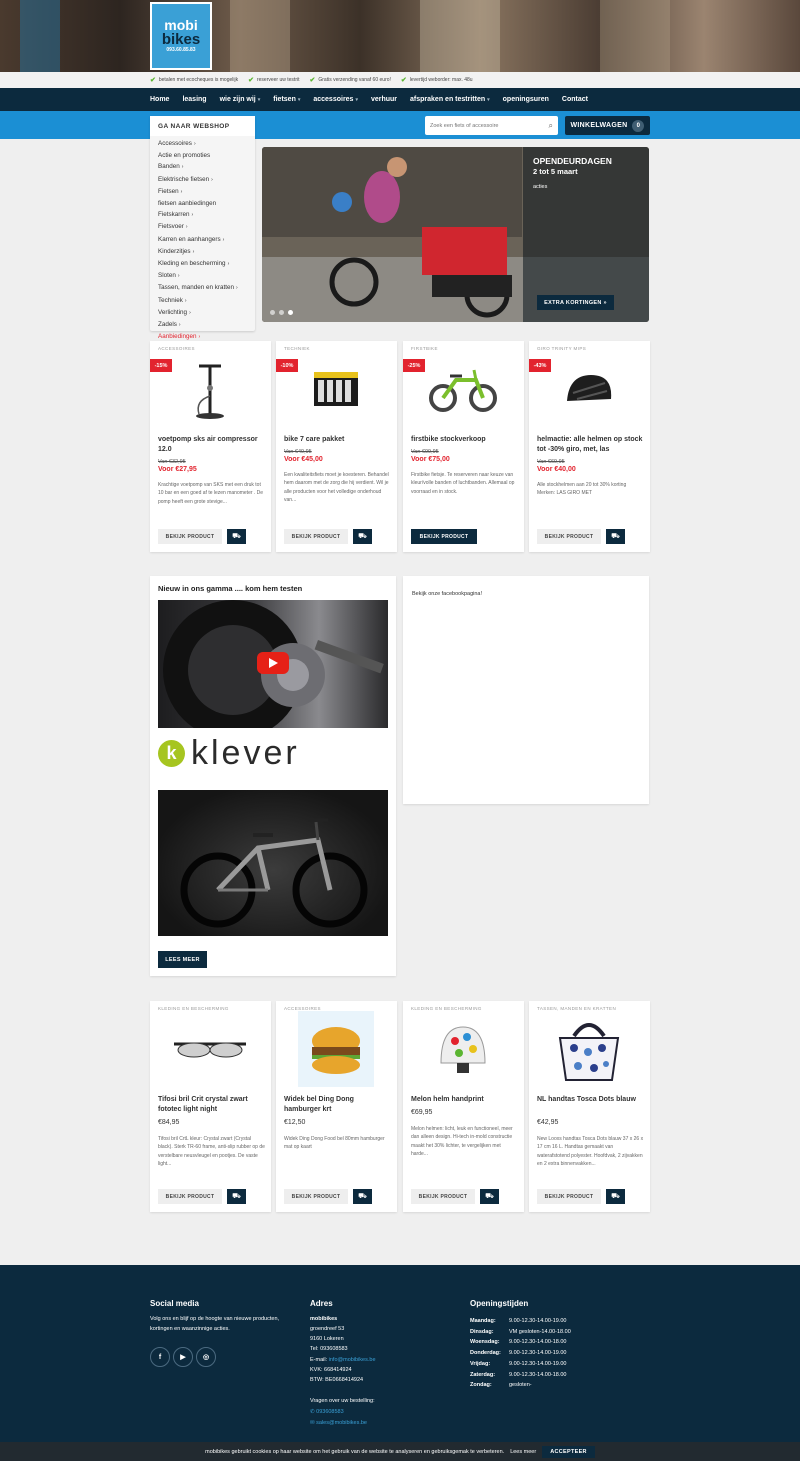  What do you see at coordinates (206, 264) in the screenshot?
I see `webshop-category-item: Kleding en bescherming ›` at bounding box center [206, 264].